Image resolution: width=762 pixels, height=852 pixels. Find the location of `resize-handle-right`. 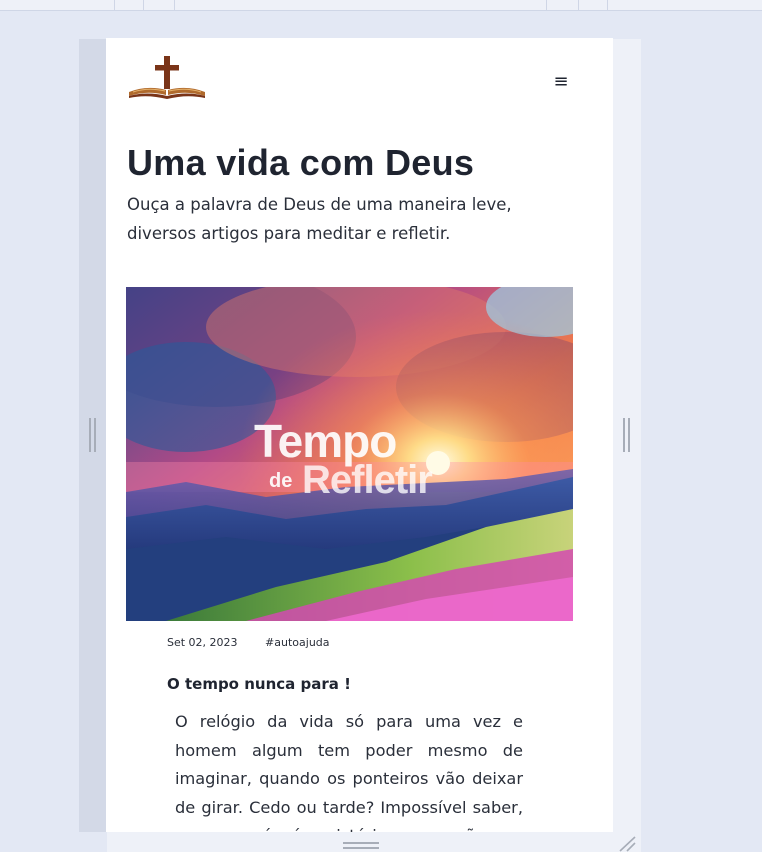

resize-handle-right is located at coordinates (626, 435).